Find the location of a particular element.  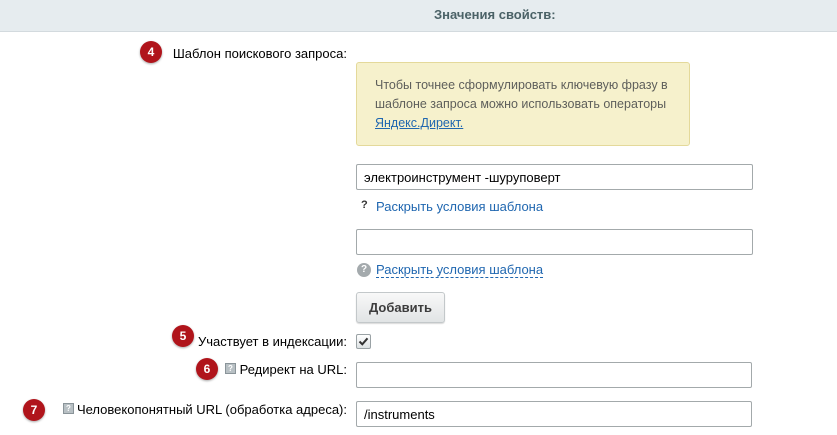

human-url-input is located at coordinates (554, 414).